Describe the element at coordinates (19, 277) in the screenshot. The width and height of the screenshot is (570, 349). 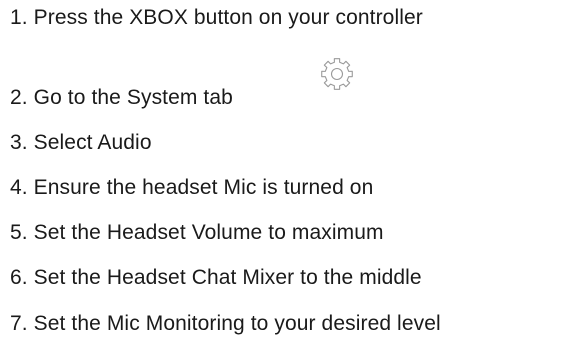
I see `step-number: 6.` at that location.